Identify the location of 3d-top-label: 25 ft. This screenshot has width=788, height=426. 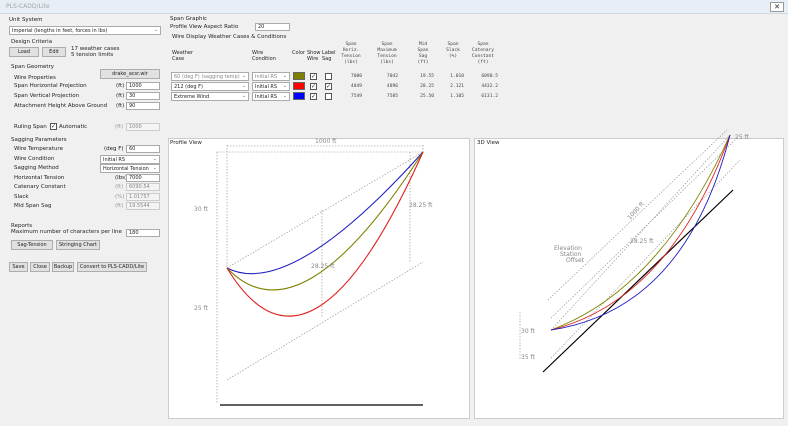
(742, 137).